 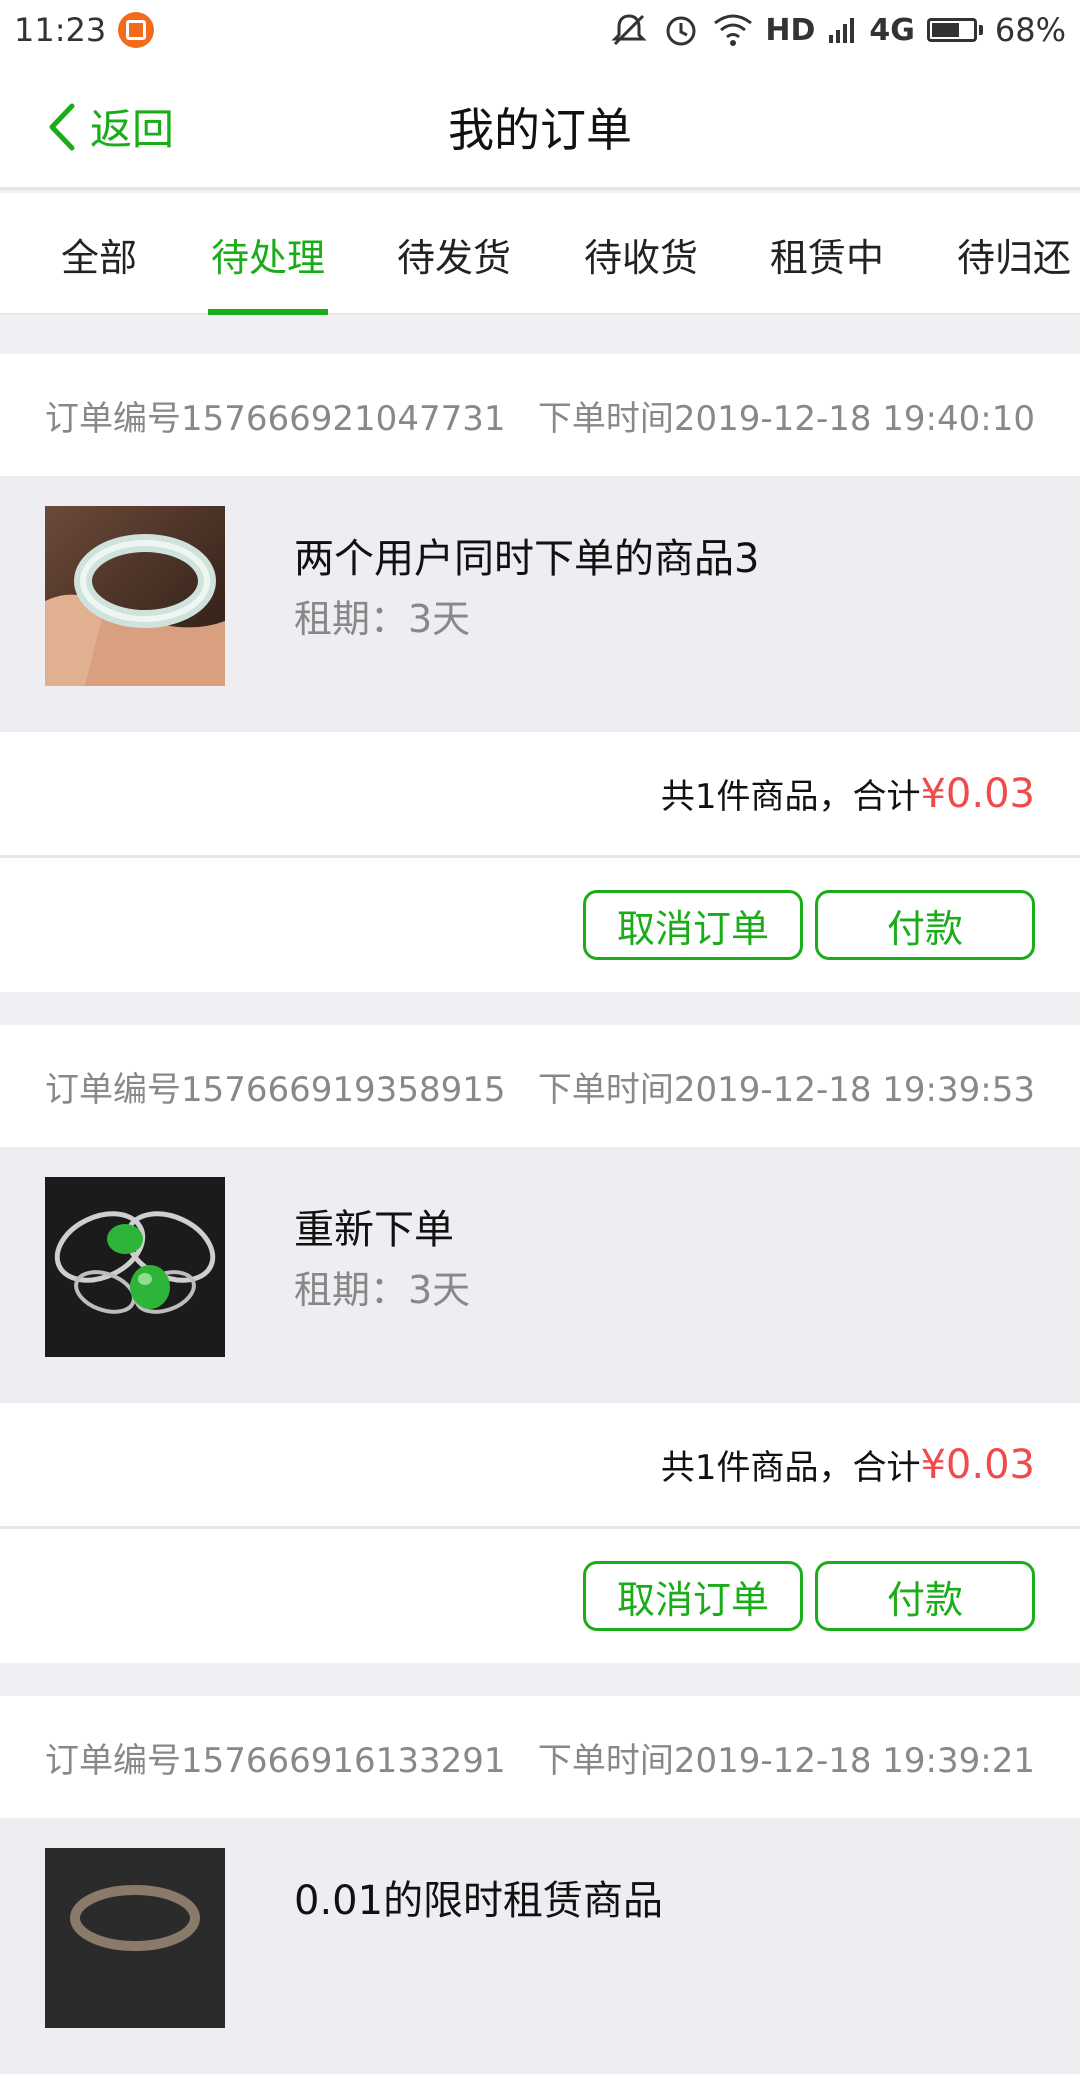 What do you see at coordinates (268, 254) in the screenshot?
I see `tab-pending: 待处理` at bounding box center [268, 254].